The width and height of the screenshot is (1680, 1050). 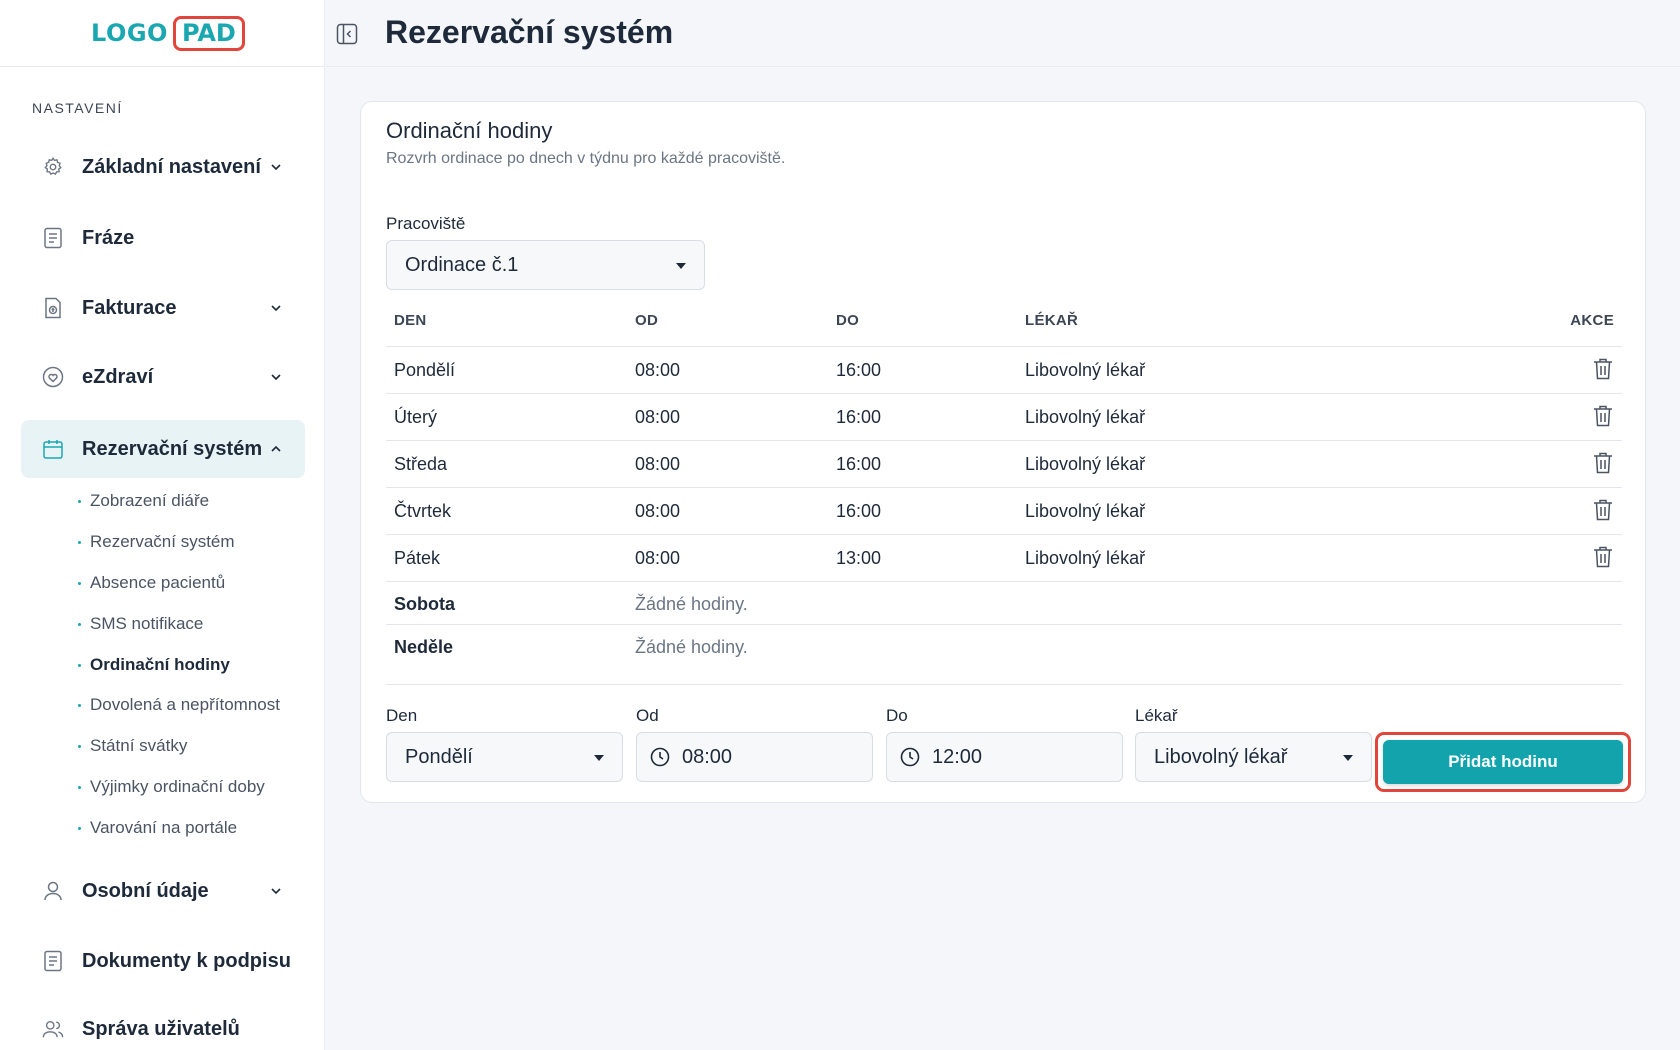 I want to click on sidebar-item-user-management: Správa uživatelů, so click(x=163, y=1025).